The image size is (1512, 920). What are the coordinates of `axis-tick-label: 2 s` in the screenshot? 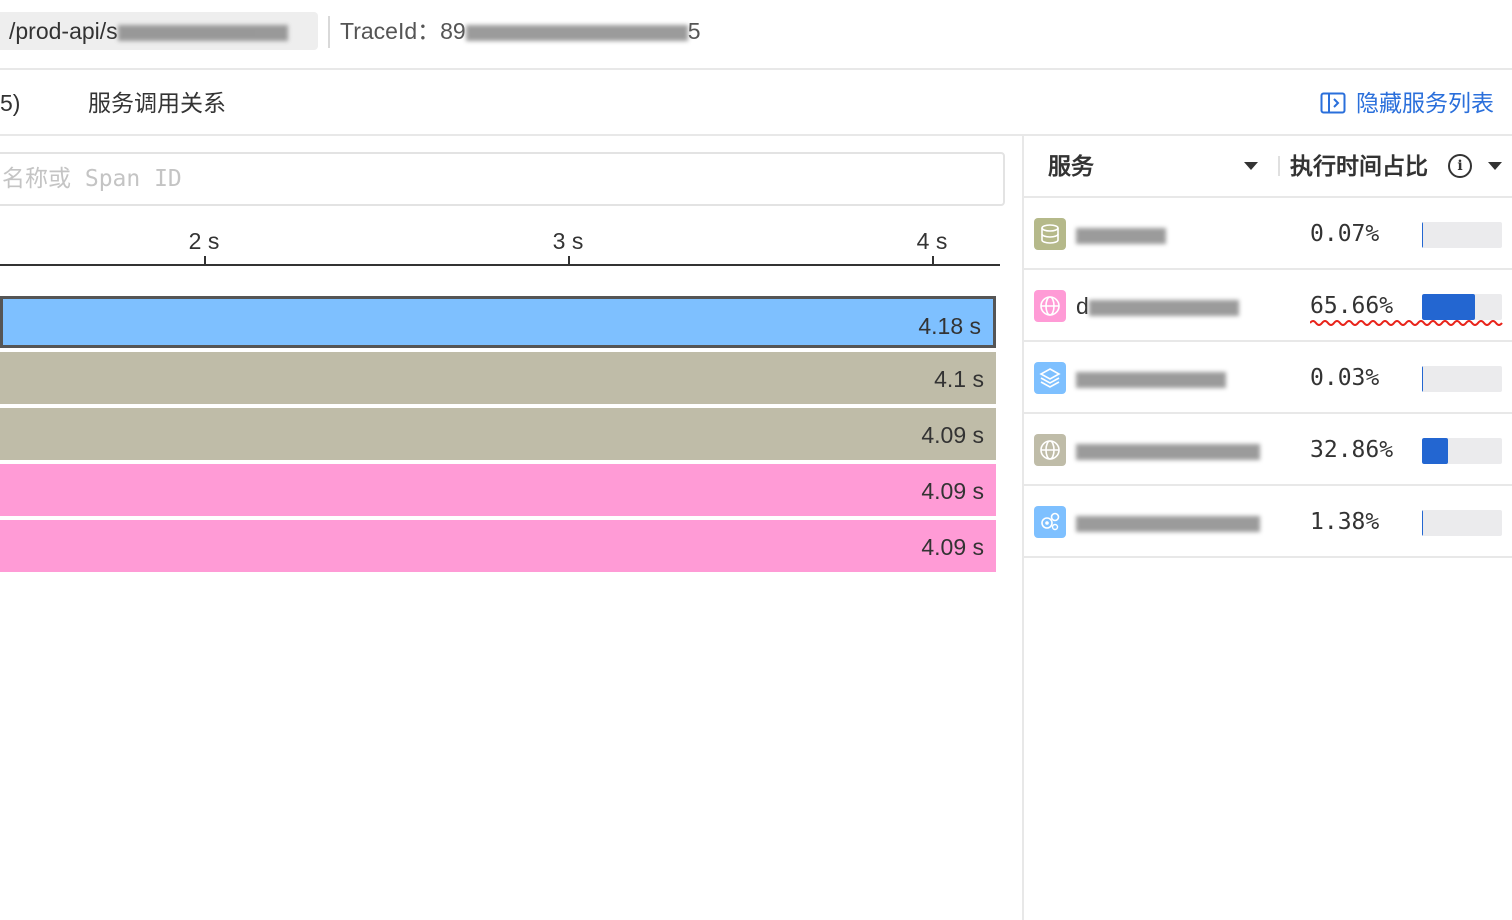 It's located at (204, 241).